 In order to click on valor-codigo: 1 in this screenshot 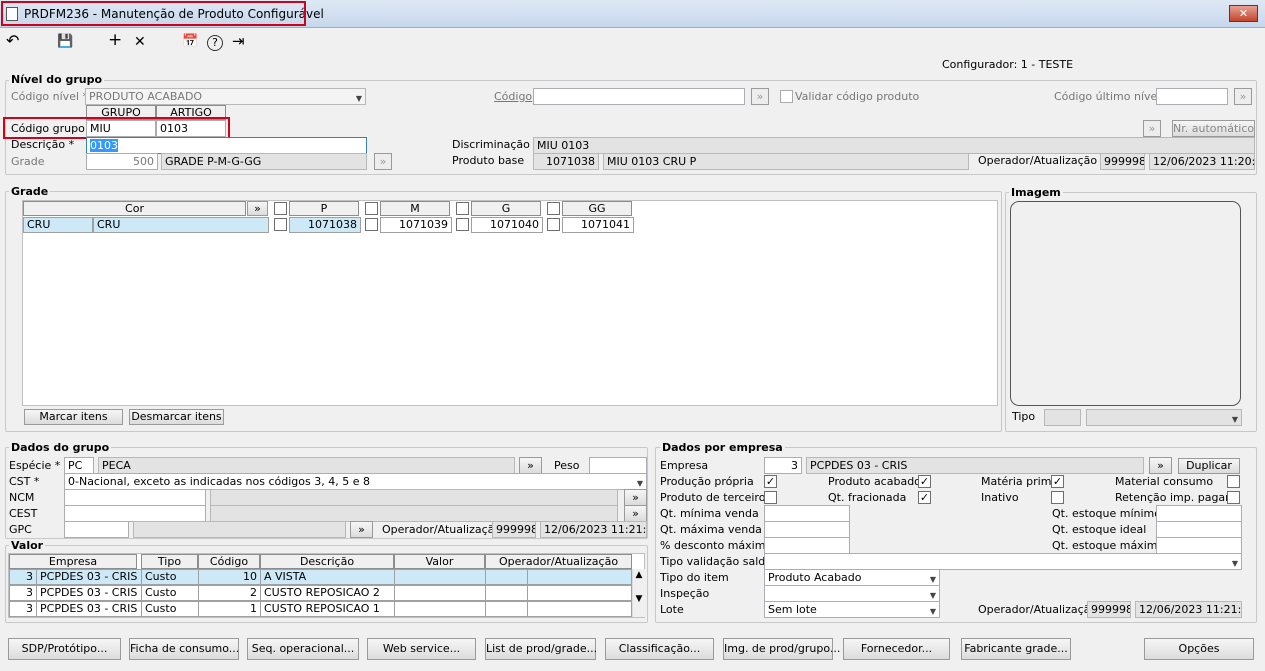, I will do `click(229, 609)`.